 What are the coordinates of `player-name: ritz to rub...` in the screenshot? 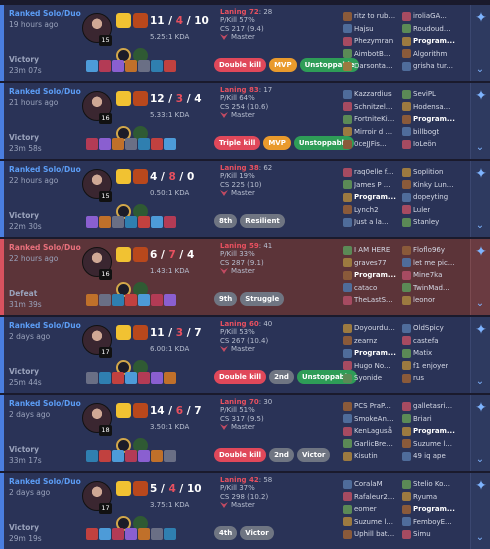 It's located at (374, 16).